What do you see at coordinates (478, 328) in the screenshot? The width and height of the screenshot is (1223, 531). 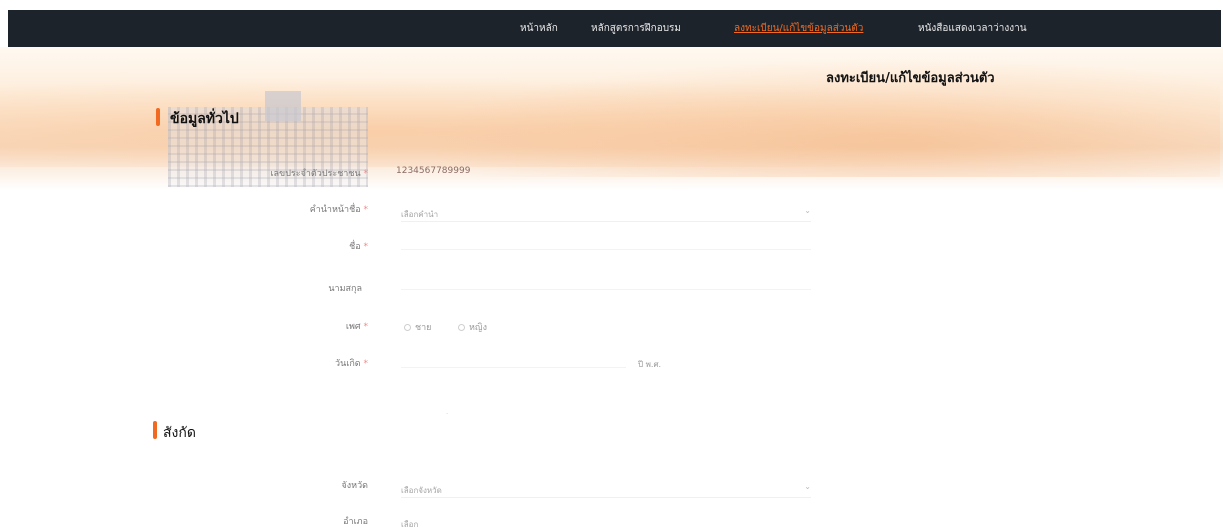 I see `gender-option-female: หญิง` at bounding box center [478, 328].